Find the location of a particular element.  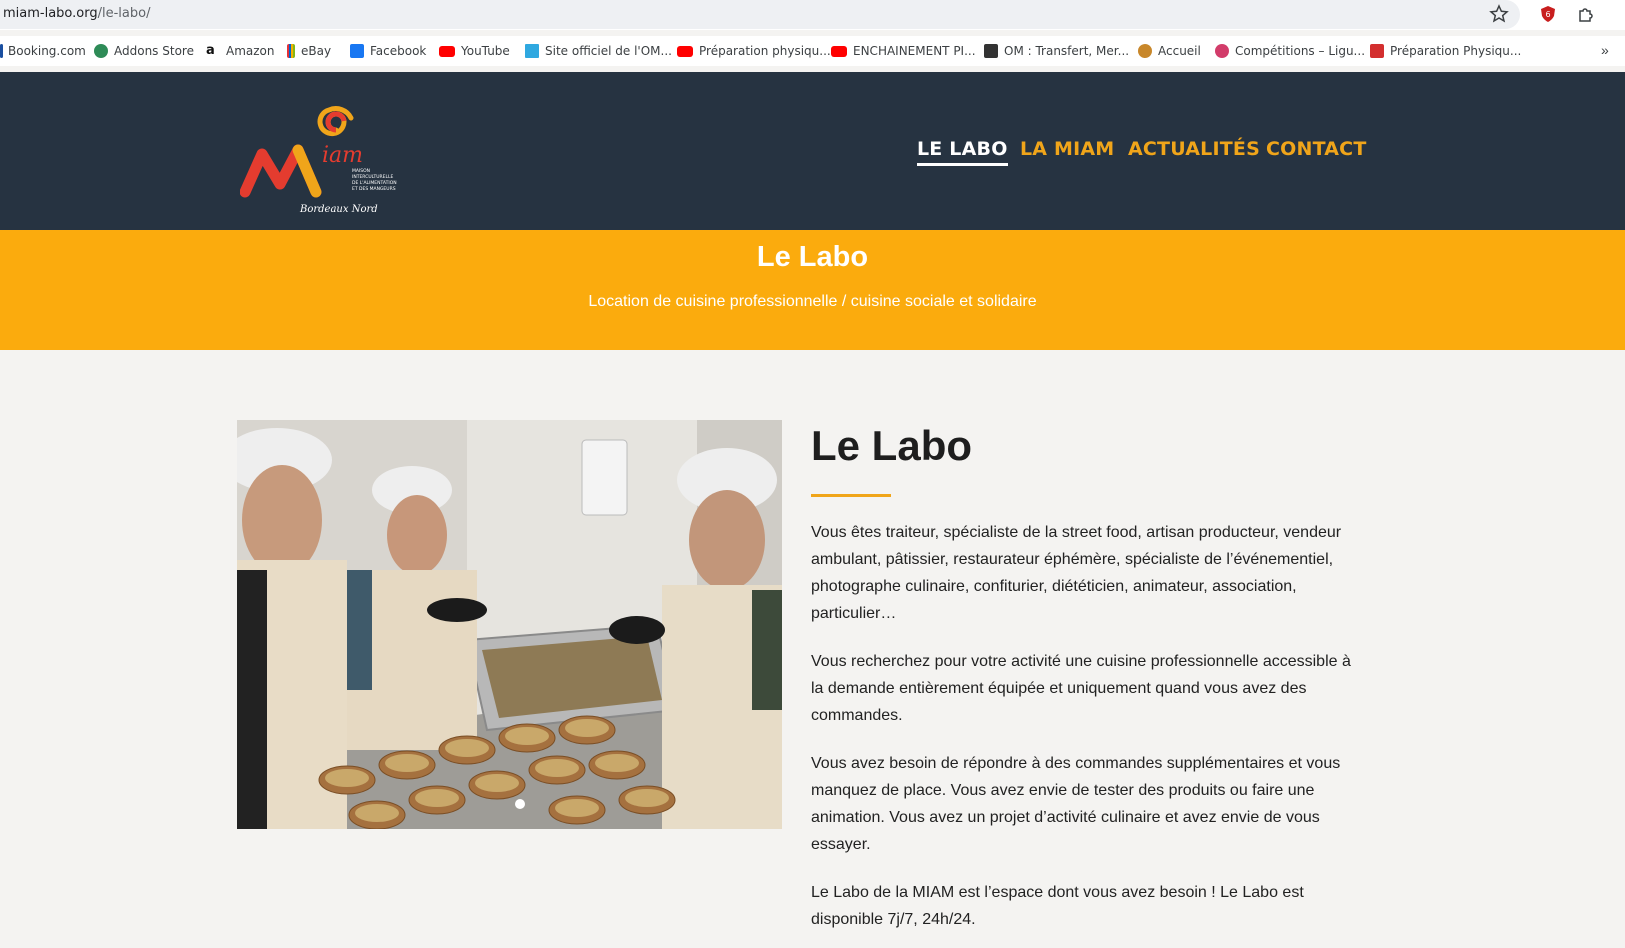

nav-contact: CONTACT is located at coordinates (1316, 149).